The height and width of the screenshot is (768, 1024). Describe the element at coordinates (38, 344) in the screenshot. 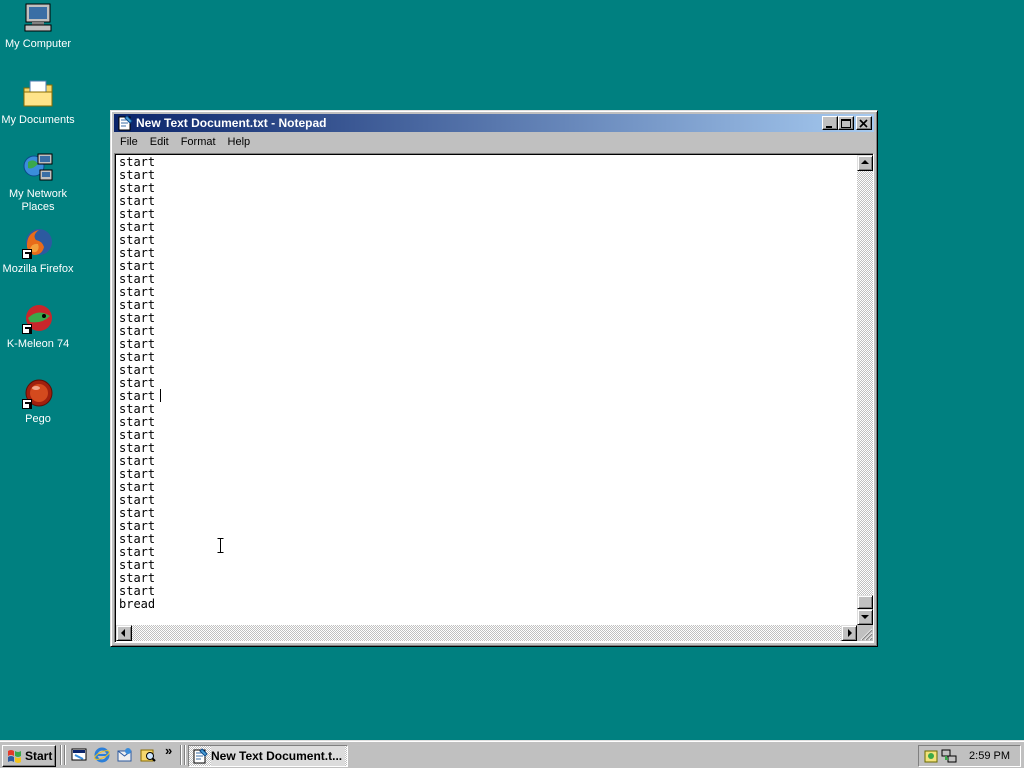

I see `desktop-icon-label: K-Meleon 74` at that location.